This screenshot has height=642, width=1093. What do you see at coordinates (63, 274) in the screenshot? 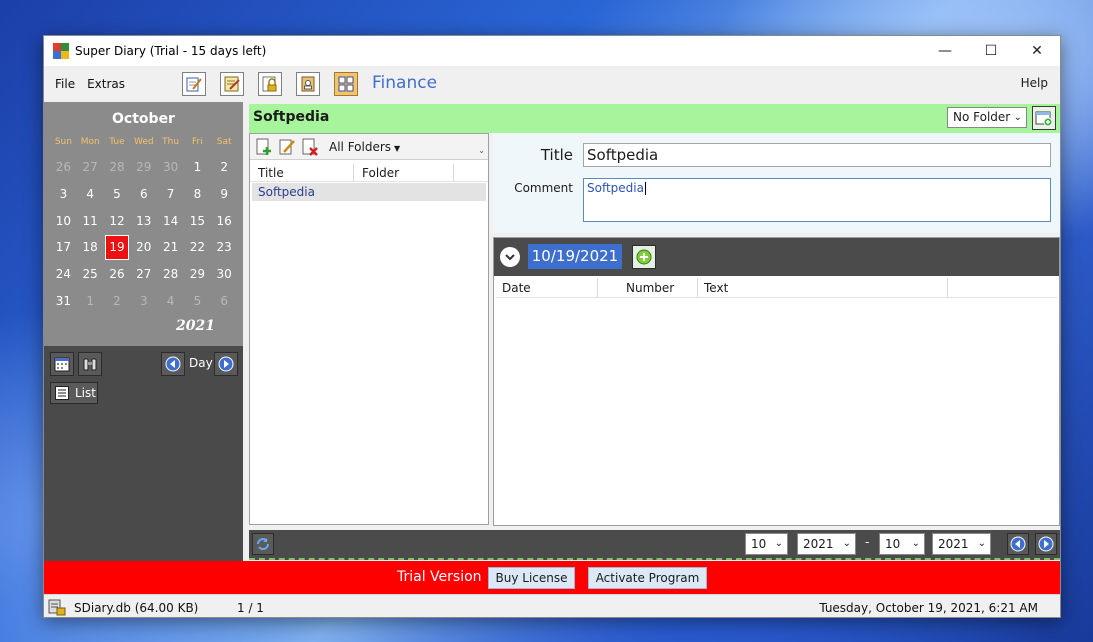
I see `calendar-day: 24` at bounding box center [63, 274].